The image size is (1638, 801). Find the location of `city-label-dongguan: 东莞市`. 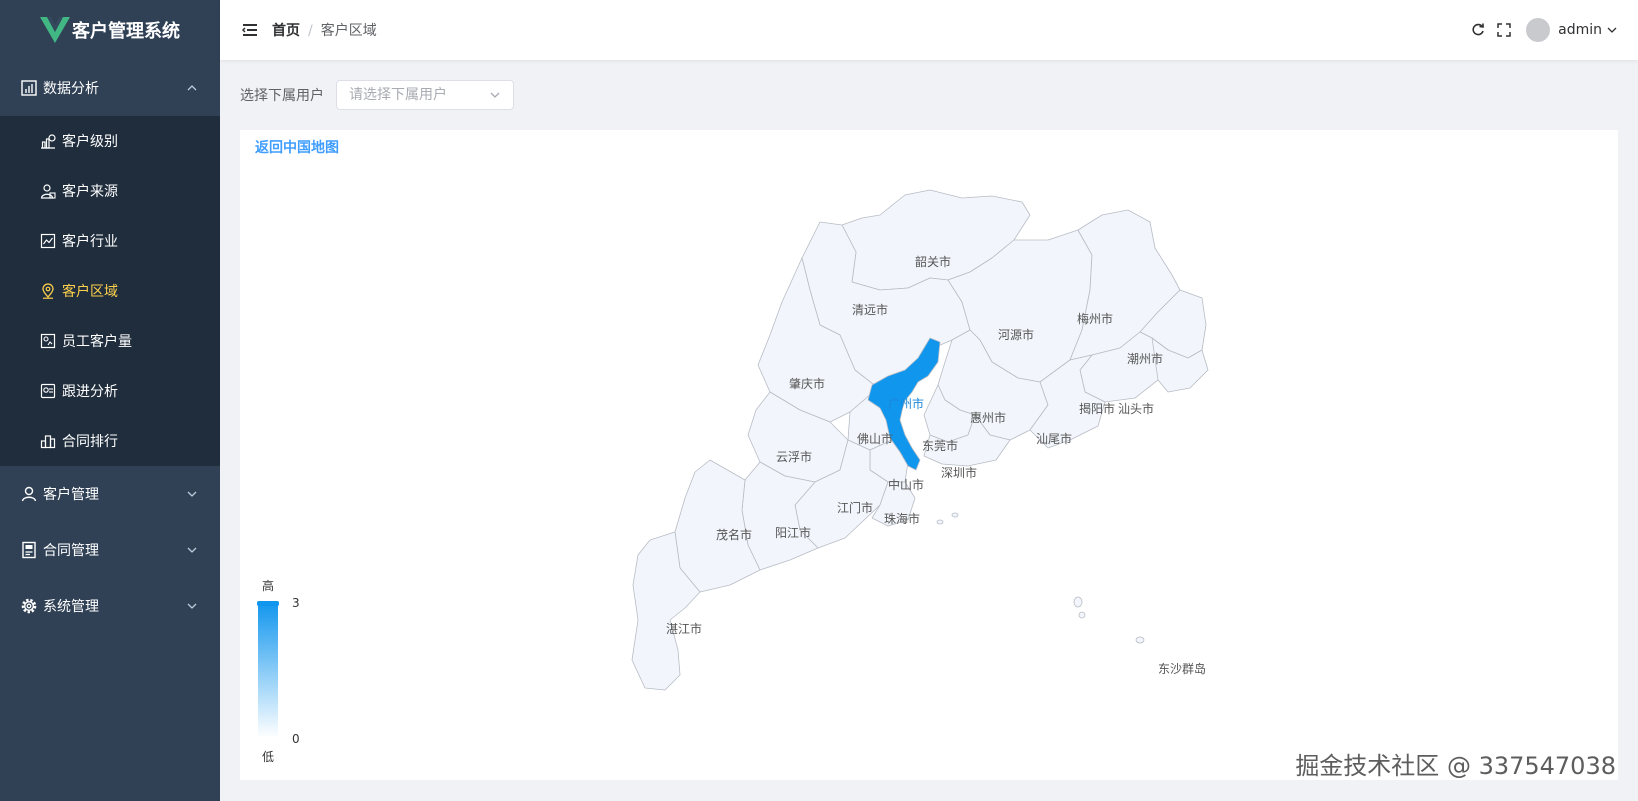

city-label-dongguan: 东莞市 is located at coordinates (940, 445).